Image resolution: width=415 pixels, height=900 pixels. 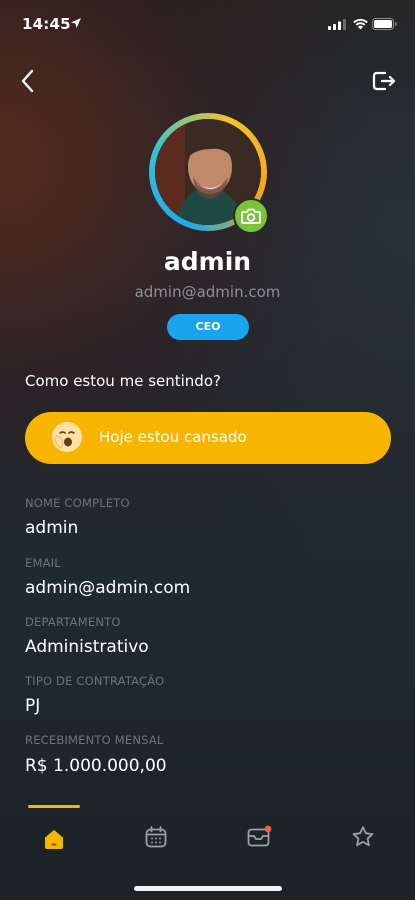 I want to click on field-label-monthly-pay: RECEBIMENTO MENSAL, so click(x=94, y=740).